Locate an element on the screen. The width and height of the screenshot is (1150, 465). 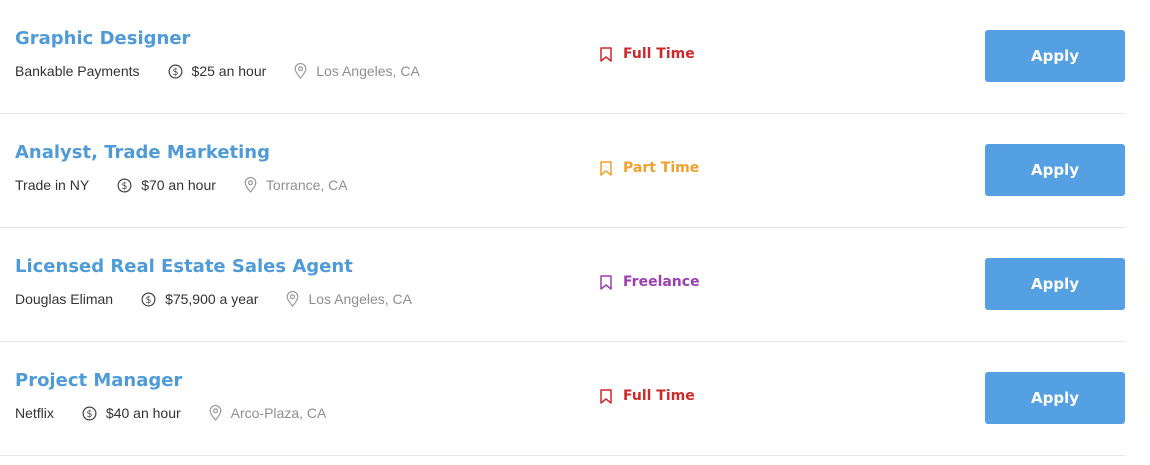
company-name: Bankable Payments is located at coordinates (77, 71).